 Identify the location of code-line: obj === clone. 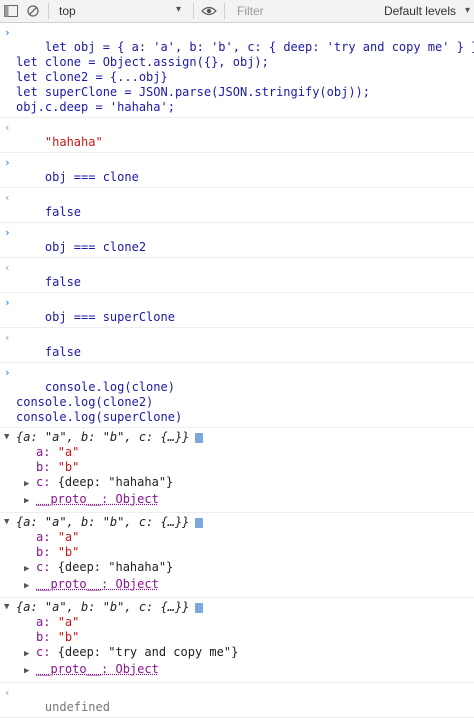
(91, 177).